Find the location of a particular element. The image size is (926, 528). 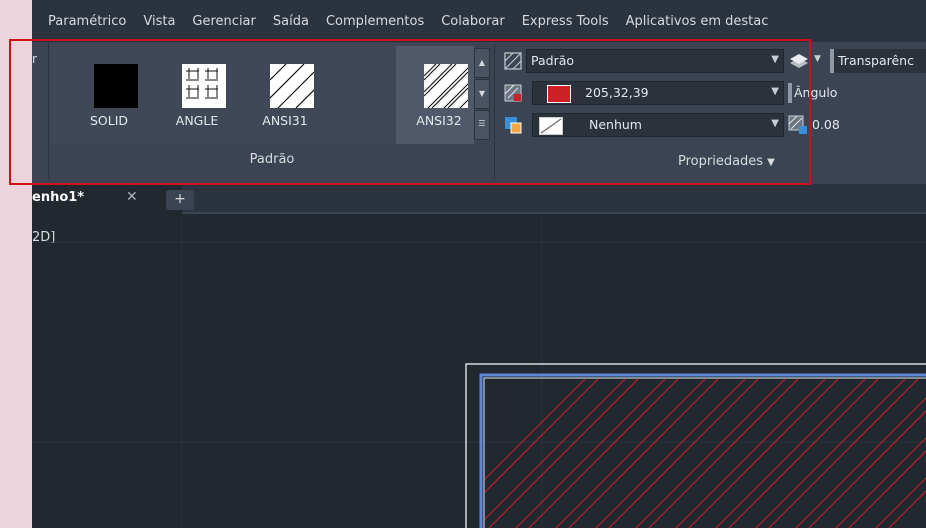

background-color-row: Nenhum ▼ 0.08 is located at coordinates (712, 125).